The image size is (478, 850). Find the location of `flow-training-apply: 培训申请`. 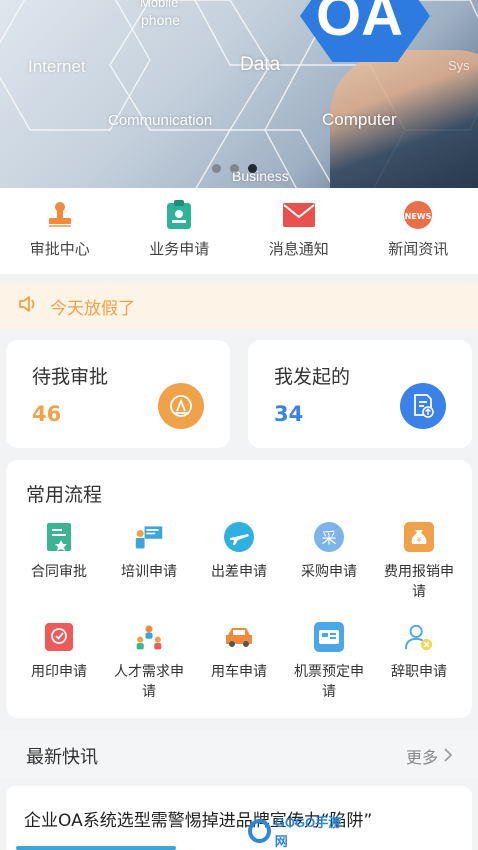

flow-training-apply: 培训申请 is located at coordinates (149, 566).